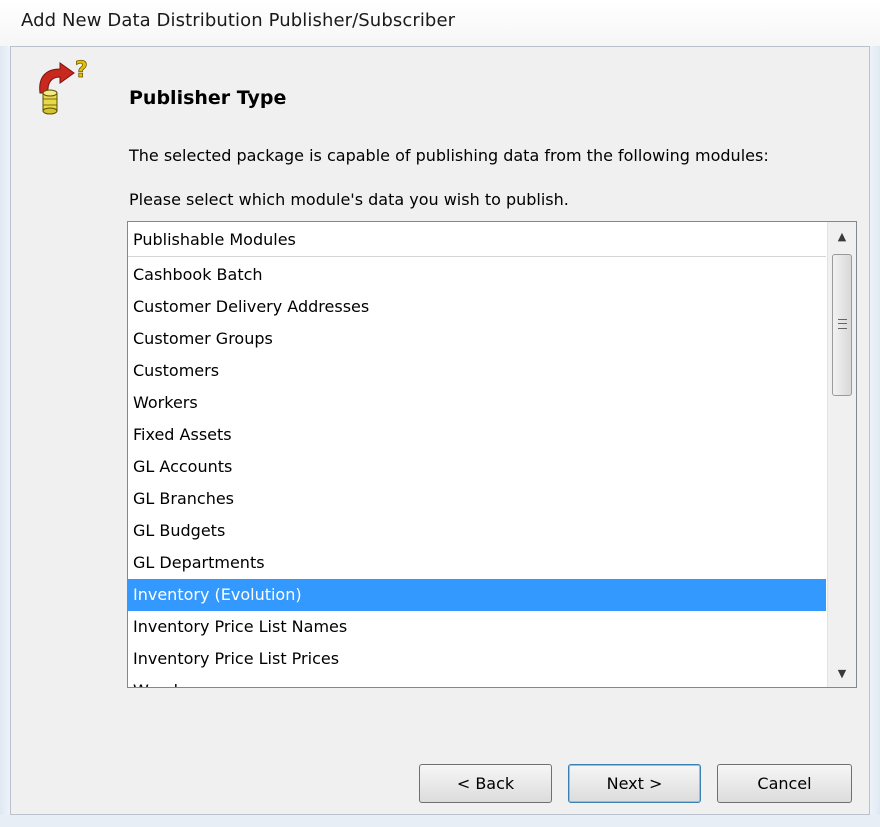 This screenshot has height=827, width=880. I want to click on list-item: Workers, so click(477, 403).